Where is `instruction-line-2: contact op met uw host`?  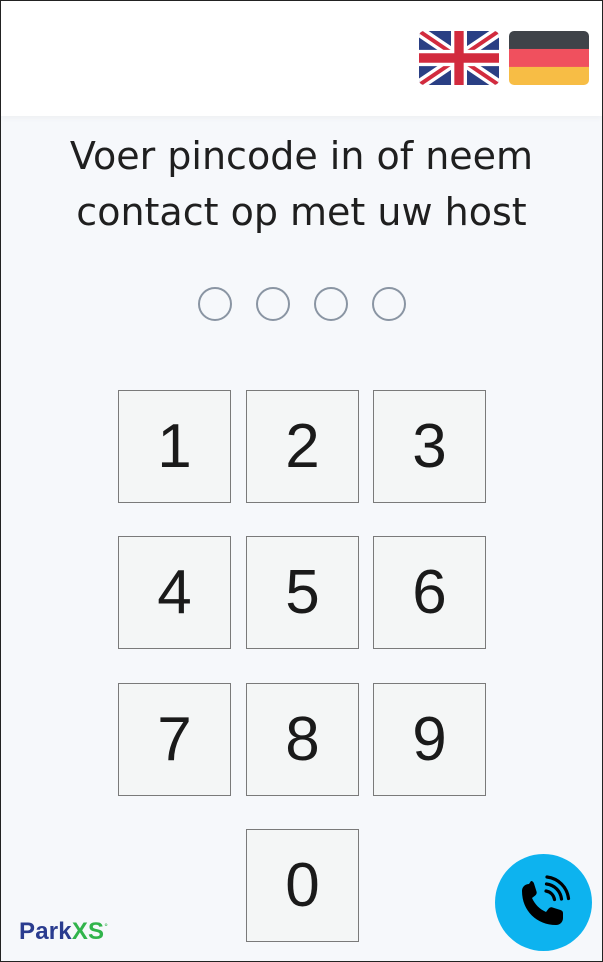 instruction-line-2: contact op met uw host is located at coordinates (301, 212).